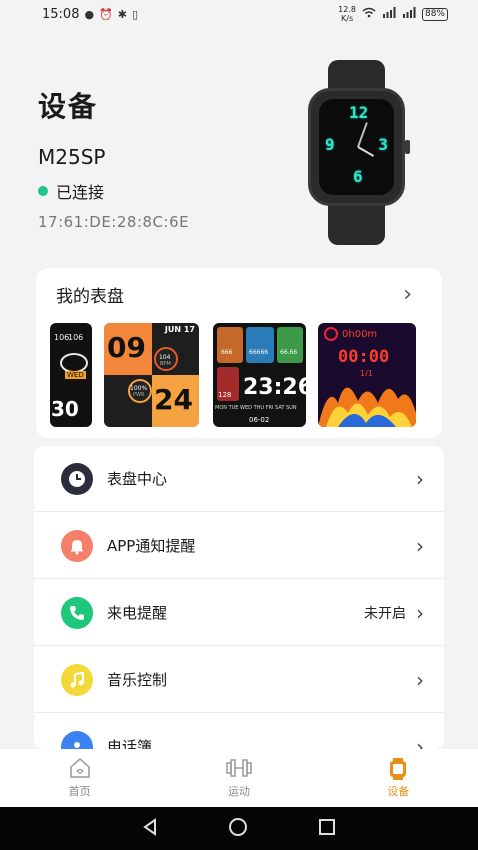 The height and width of the screenshot is (850, 478). I want to click on menu-item-watch-face-center: 表盘中心 ›, so click(239, 479).